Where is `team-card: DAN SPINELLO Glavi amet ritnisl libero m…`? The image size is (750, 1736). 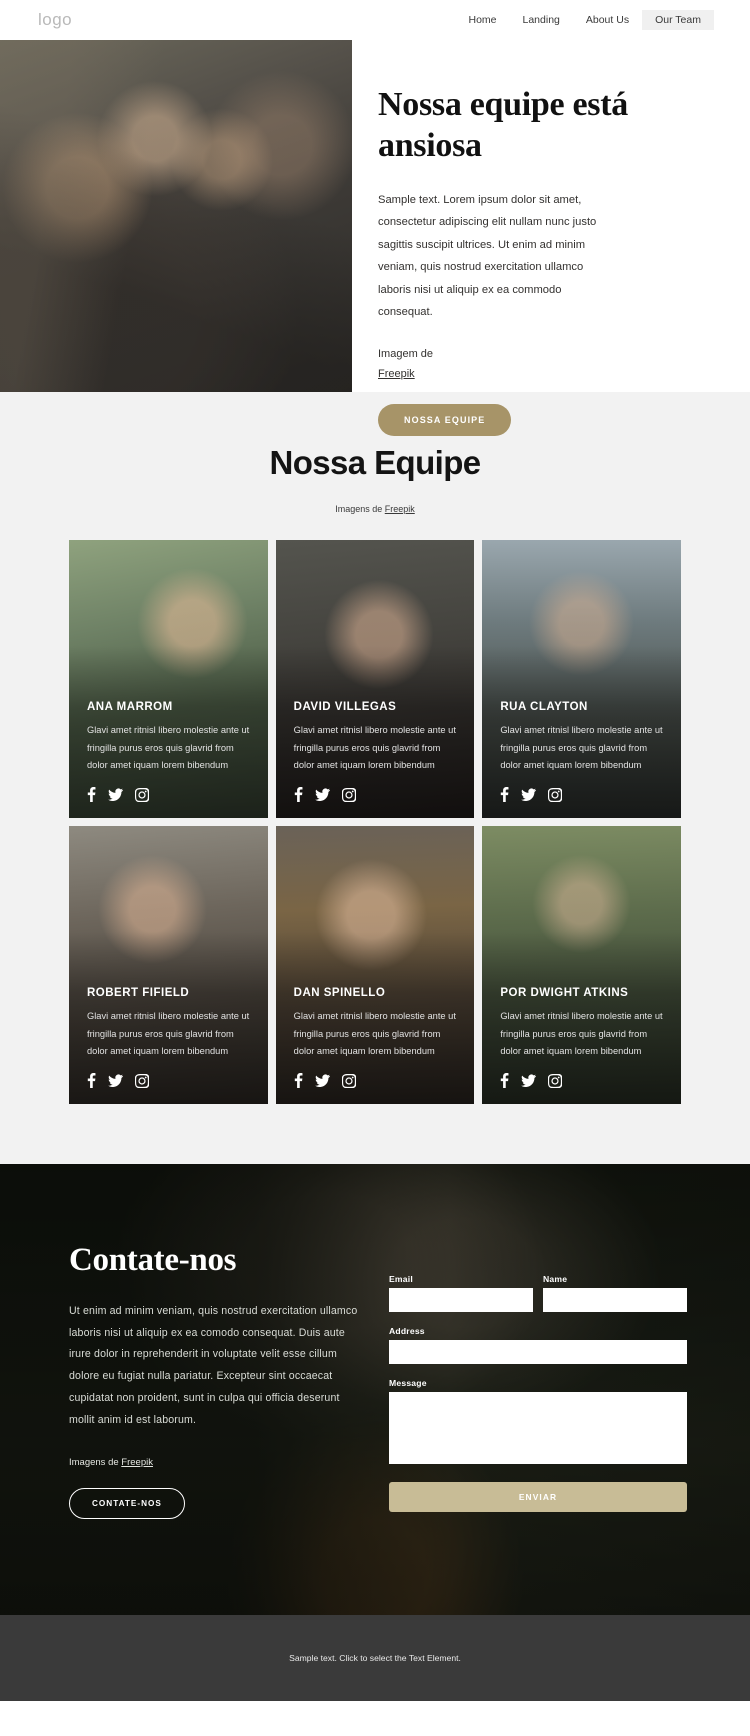 team-card: DAN SPINELLO Glavi amet ritnisl libero m… is located at coordinates (375, 965).